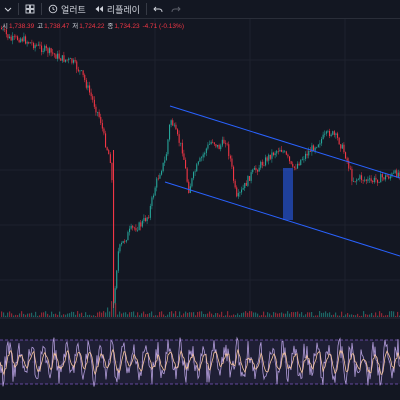 This screenshot has height=400, width=400. I want to click on open-value: 1,738.39, so click(21, 26).